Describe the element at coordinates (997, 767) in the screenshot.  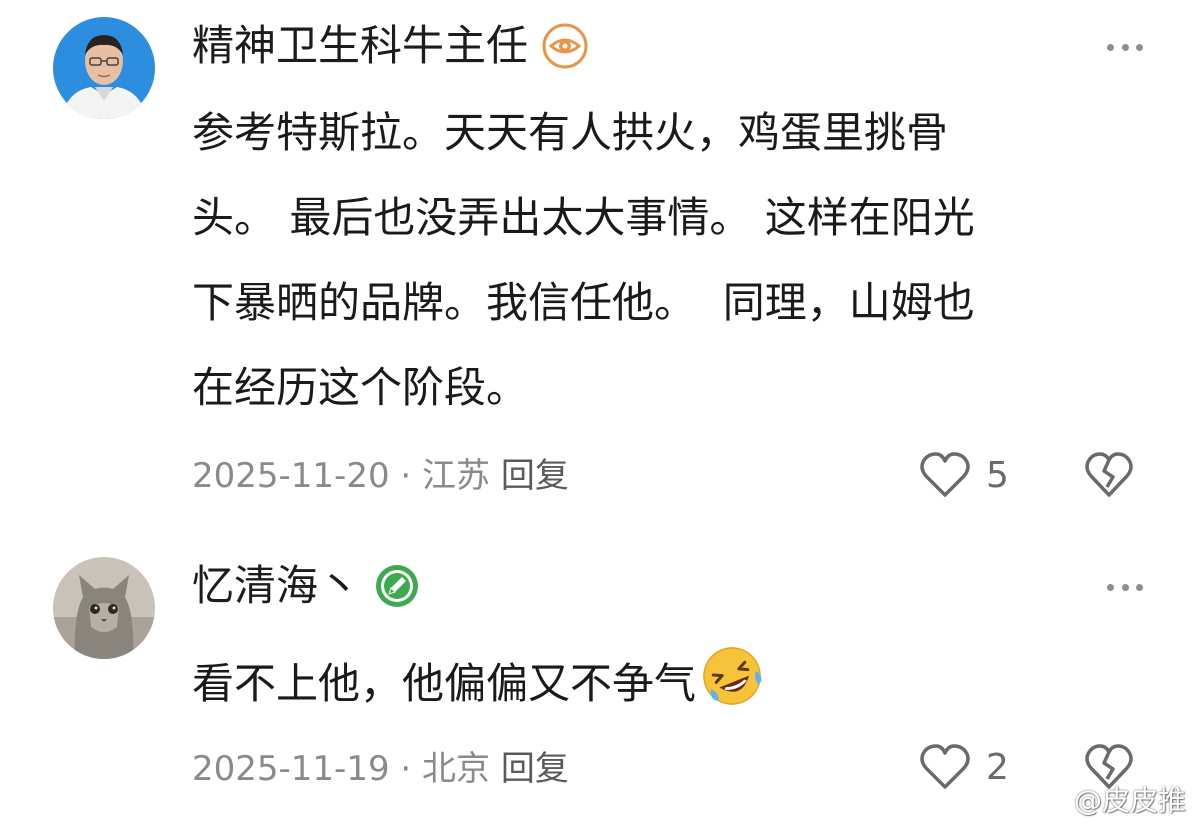
I see `like-count: 2` at that location.